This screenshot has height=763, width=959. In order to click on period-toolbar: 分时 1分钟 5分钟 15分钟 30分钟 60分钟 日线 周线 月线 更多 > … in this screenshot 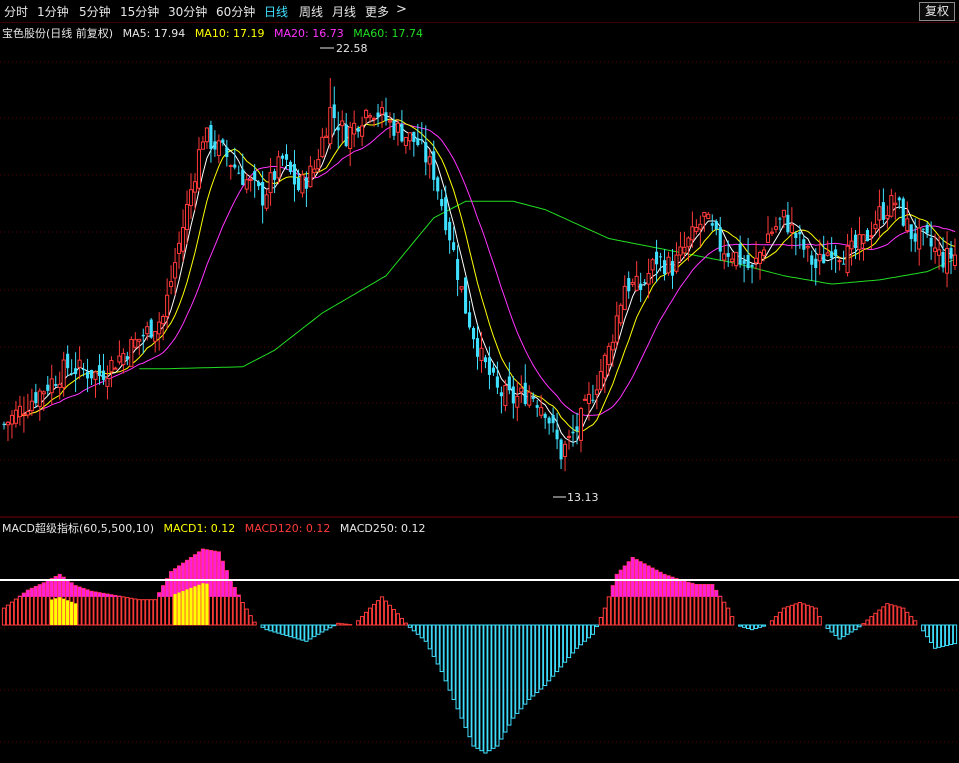, I will do `click(479, 11)`.